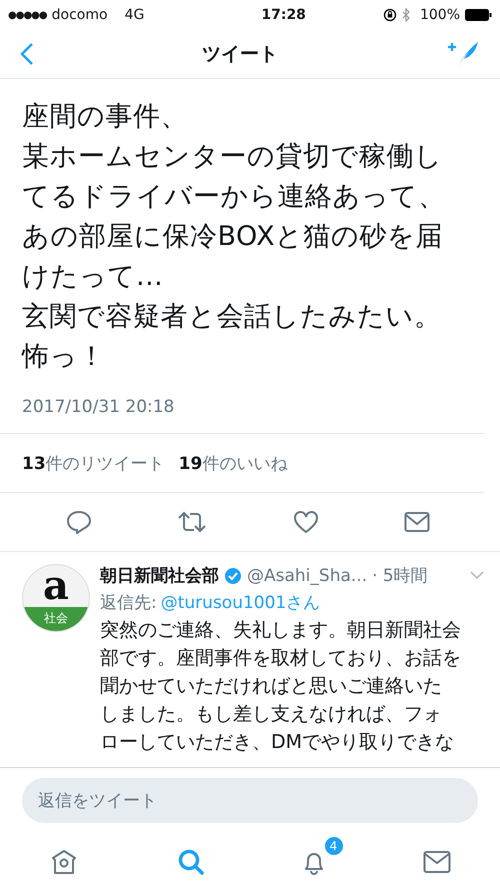  What do you see at coordinates (283, 15) in the screenshot?
I see `clock-time: 17:28` at bounding box center [283, 15].